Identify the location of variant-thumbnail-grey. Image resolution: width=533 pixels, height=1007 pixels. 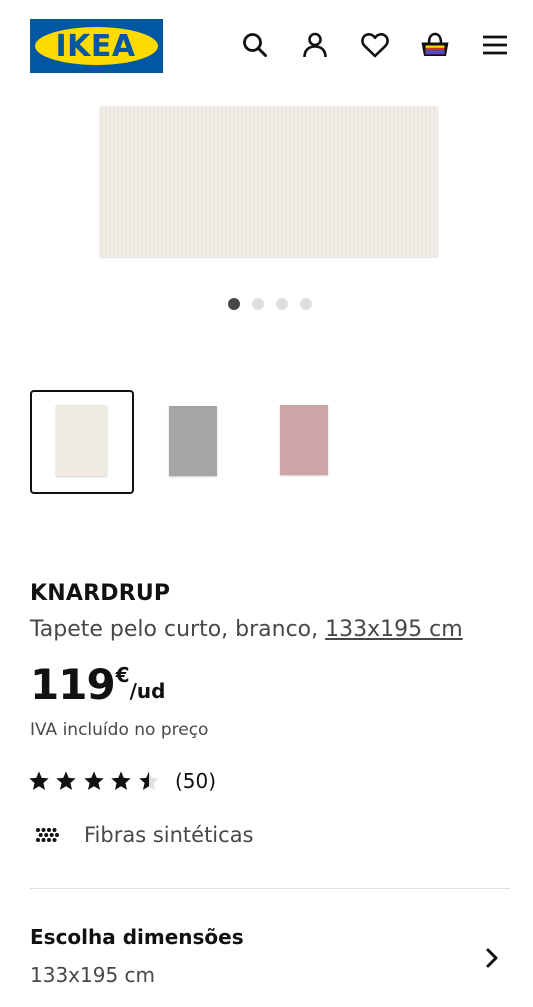
(193, 442).